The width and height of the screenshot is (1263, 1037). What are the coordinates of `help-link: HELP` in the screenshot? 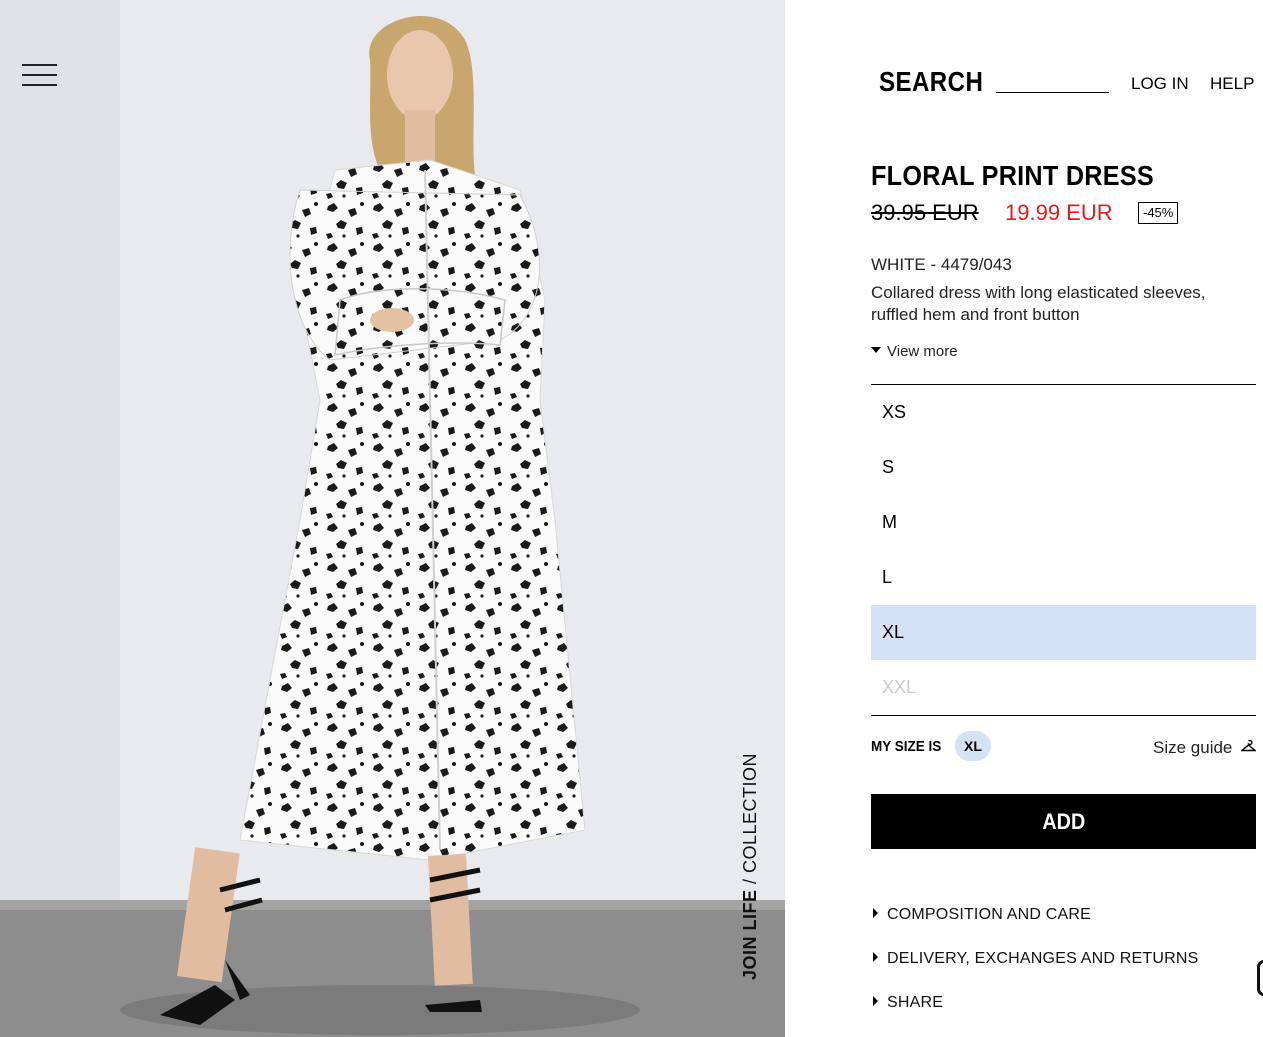 It's located at (1232, 84).